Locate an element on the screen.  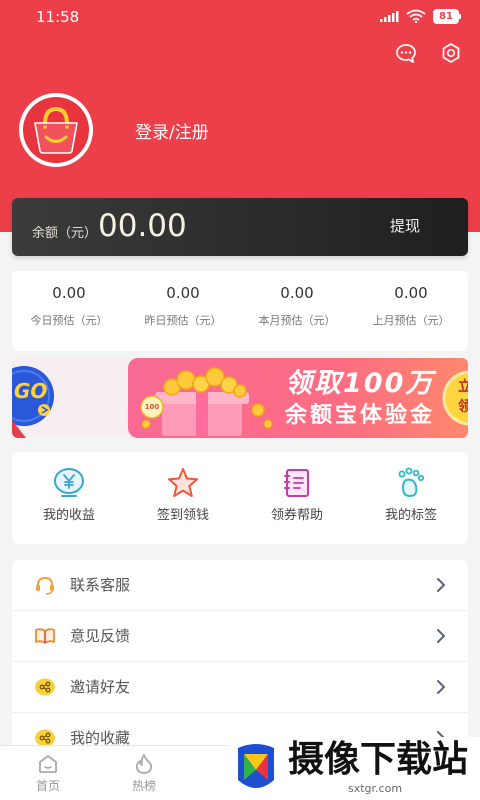
badge-text-top: 立 is located at coordinates (463, 387).